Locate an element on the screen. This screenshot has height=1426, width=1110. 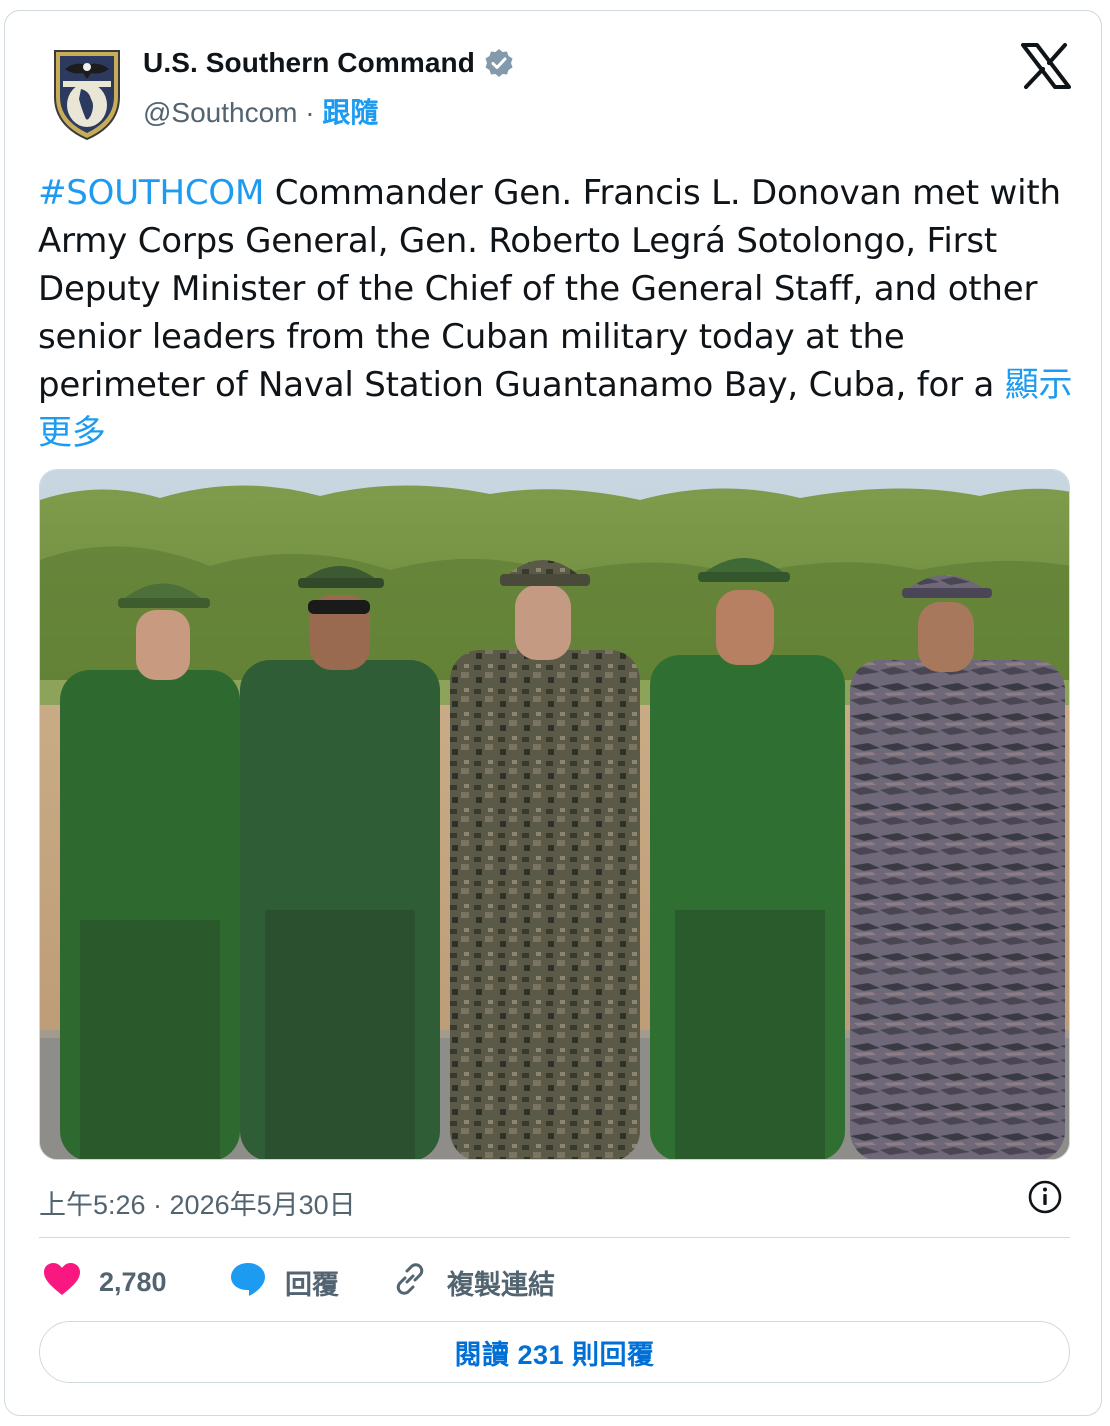
name-row: U.S. Southern Command is located at coordinates (329, 63).